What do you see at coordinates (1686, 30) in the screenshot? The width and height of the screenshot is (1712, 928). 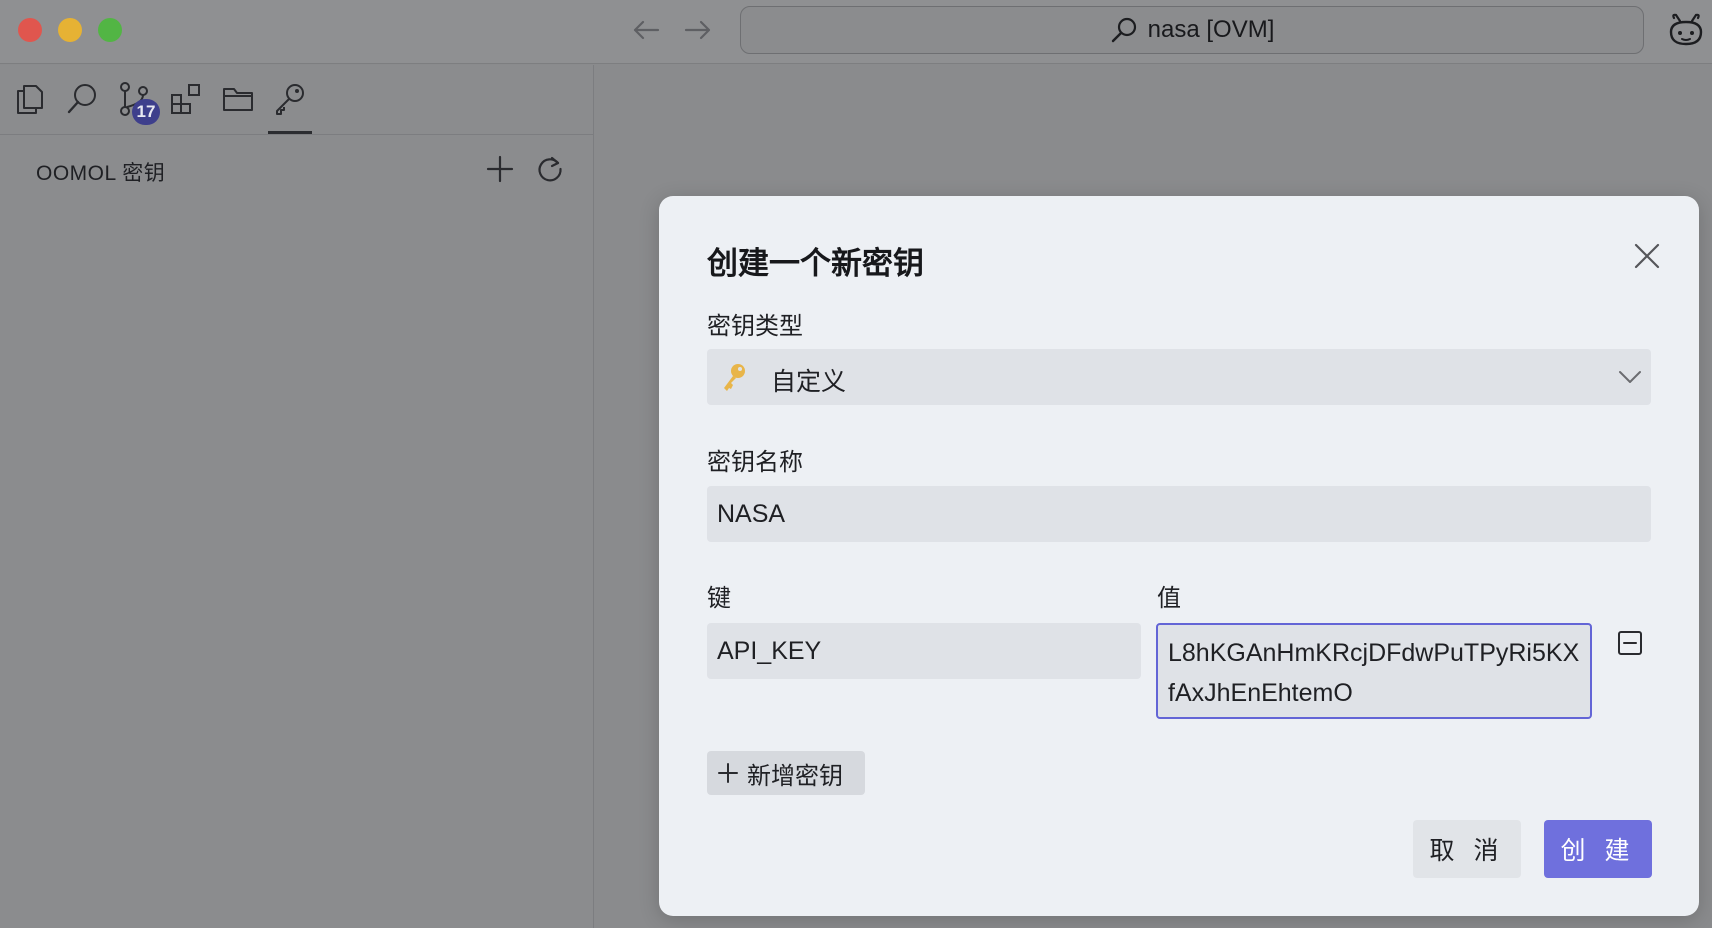 I see `app-logo-icon` at bounding box center [1686, 30].